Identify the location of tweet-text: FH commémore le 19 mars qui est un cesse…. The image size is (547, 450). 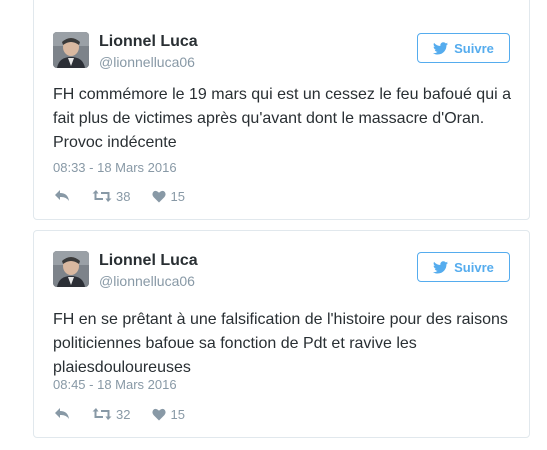
(282, 118).